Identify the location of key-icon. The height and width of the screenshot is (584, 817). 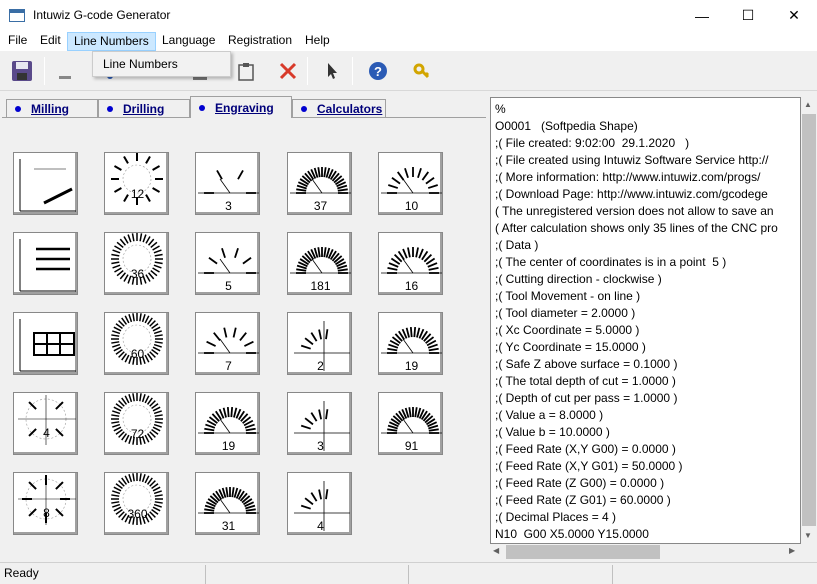
(421, 71).